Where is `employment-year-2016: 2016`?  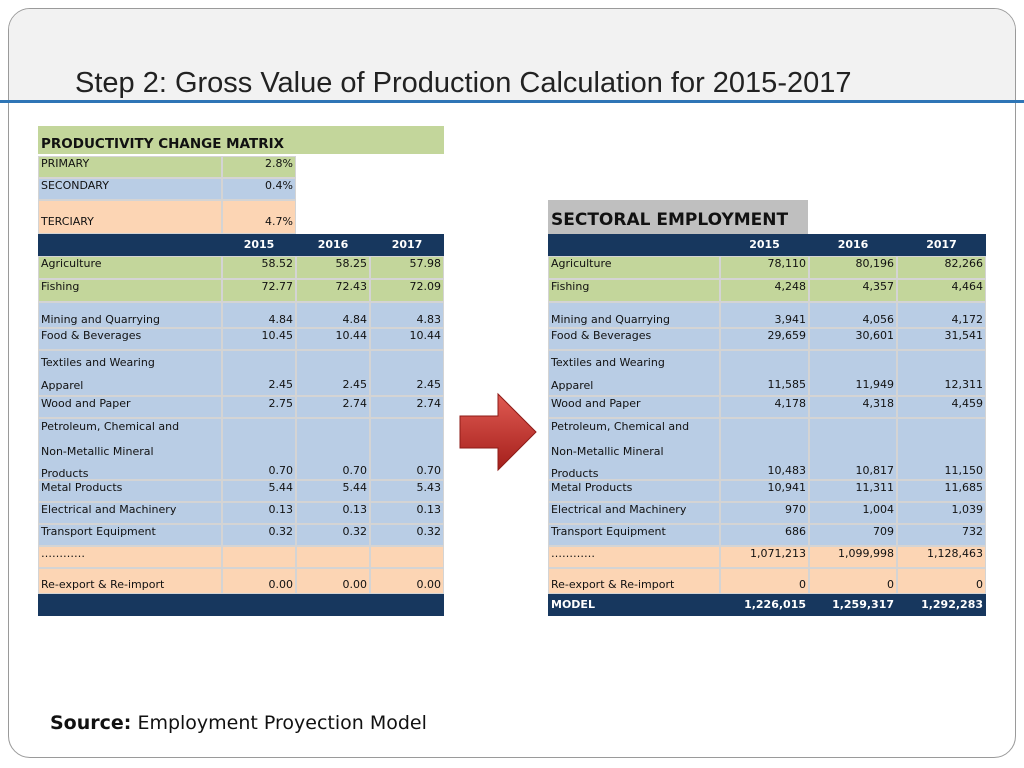
employment-year-2016: 2016 is located at coordinates (853, 245).